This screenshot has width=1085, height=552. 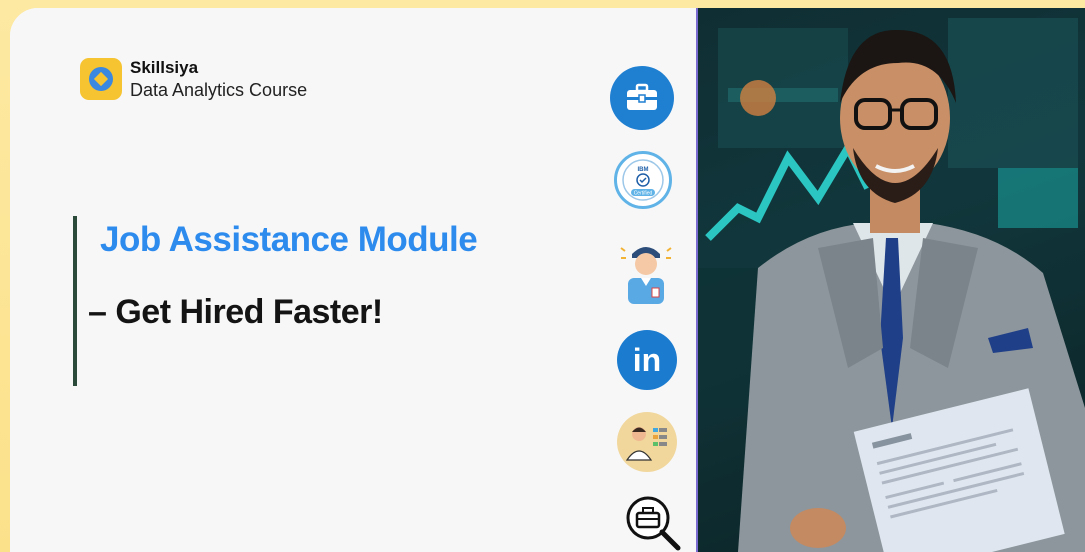 What do you see at coordinates (654, 522) in the screenshot?
I see `job-search-icon` at bounding box center [654, 522].